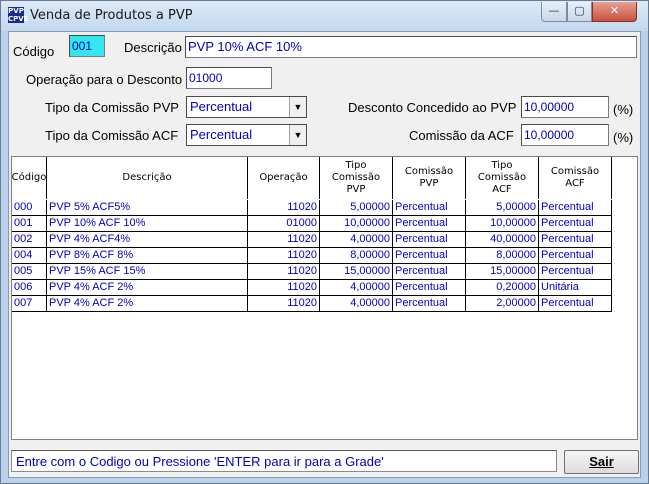  Describe the element at coordinates (29, 178) in the screenshot. I see `grid-header-cell: Código` at that location.